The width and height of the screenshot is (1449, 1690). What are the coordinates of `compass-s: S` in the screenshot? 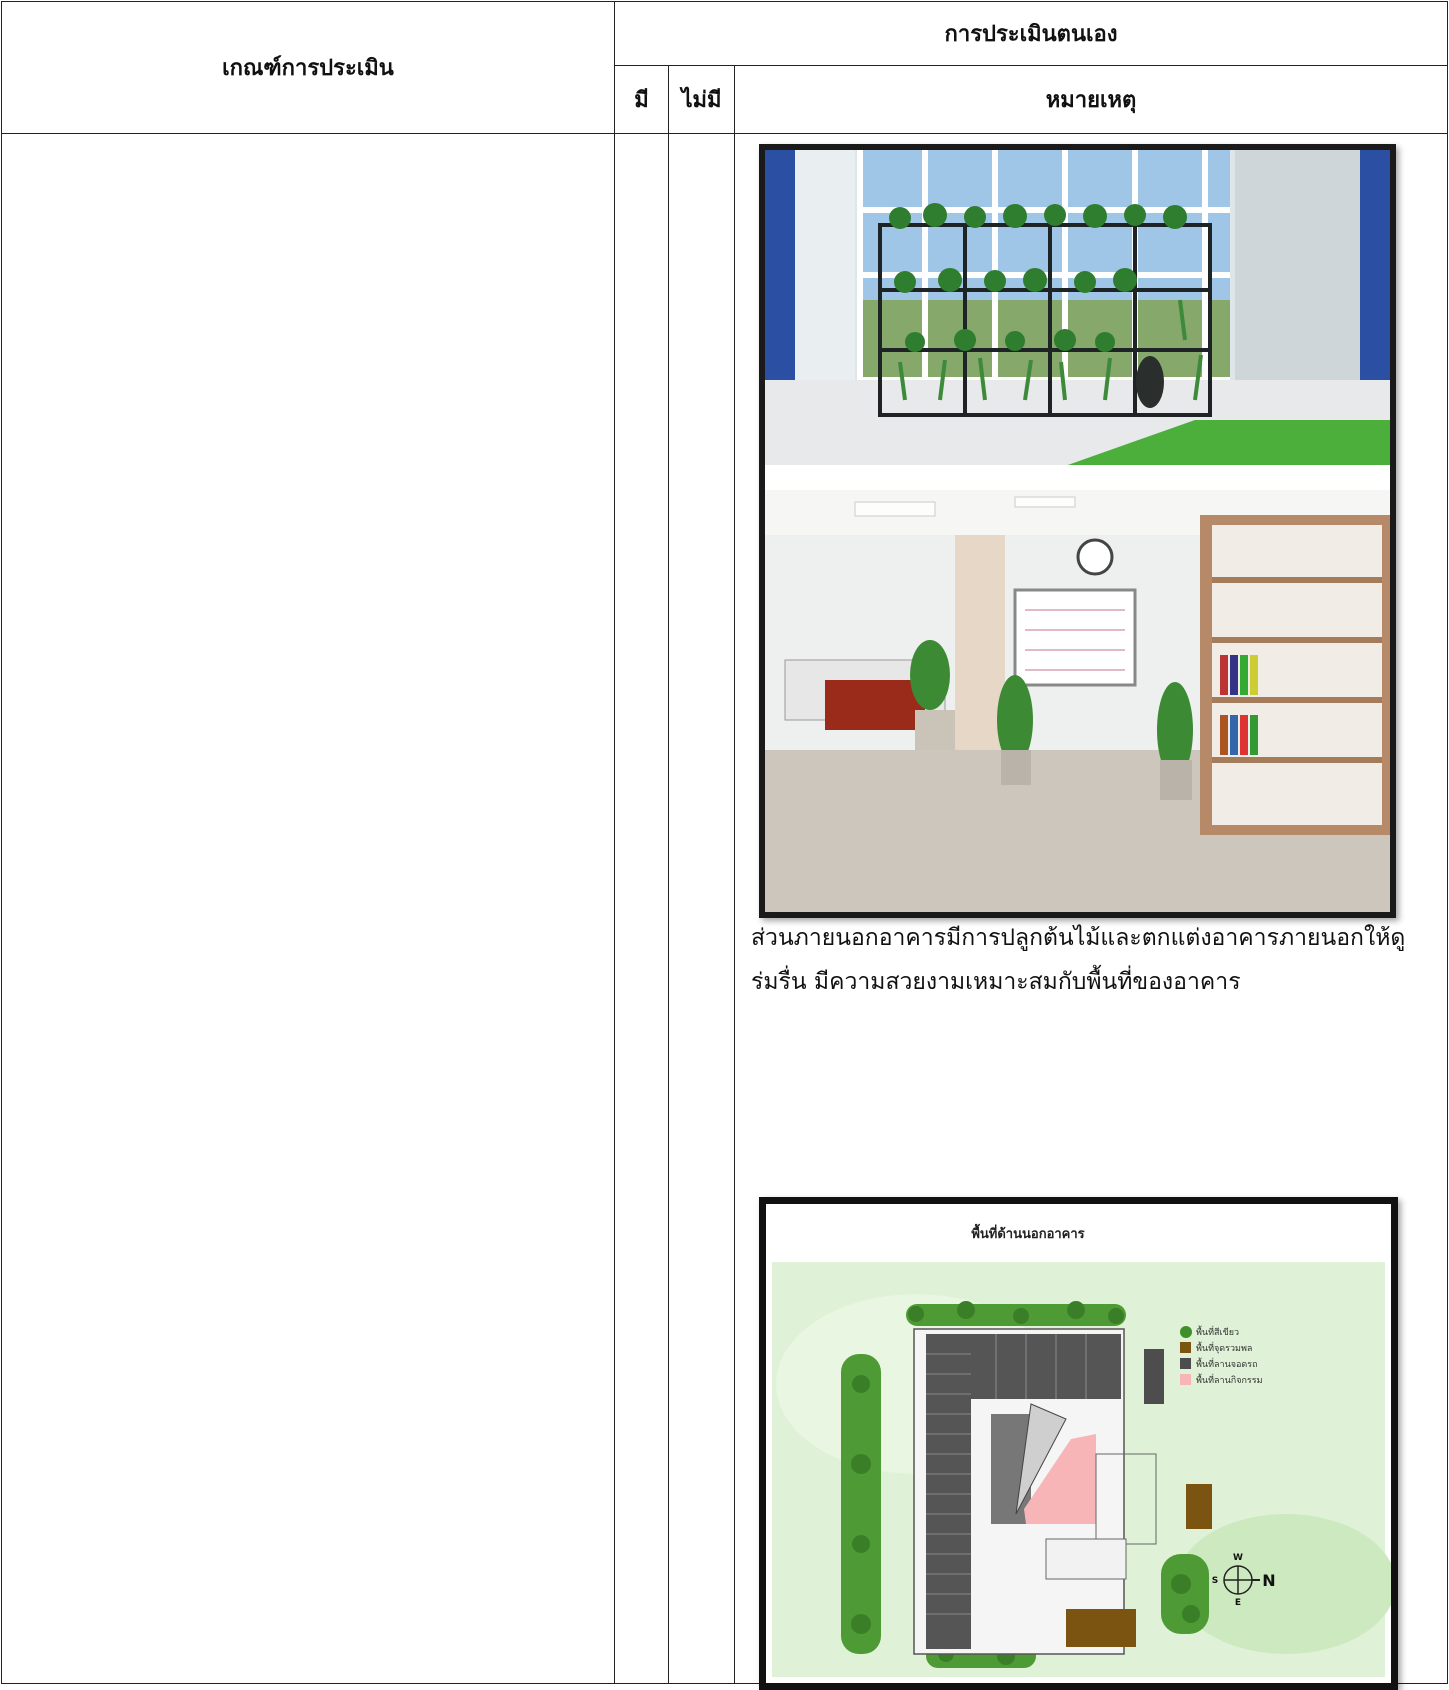 It's located at (1215, 1581).